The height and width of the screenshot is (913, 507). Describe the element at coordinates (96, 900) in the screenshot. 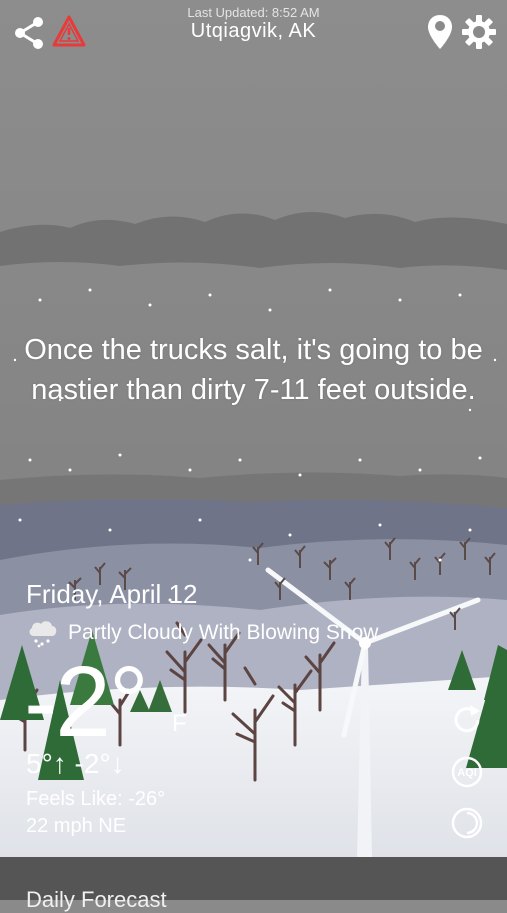

I see `daily-forecast-label: Daily Forecast` at that location.